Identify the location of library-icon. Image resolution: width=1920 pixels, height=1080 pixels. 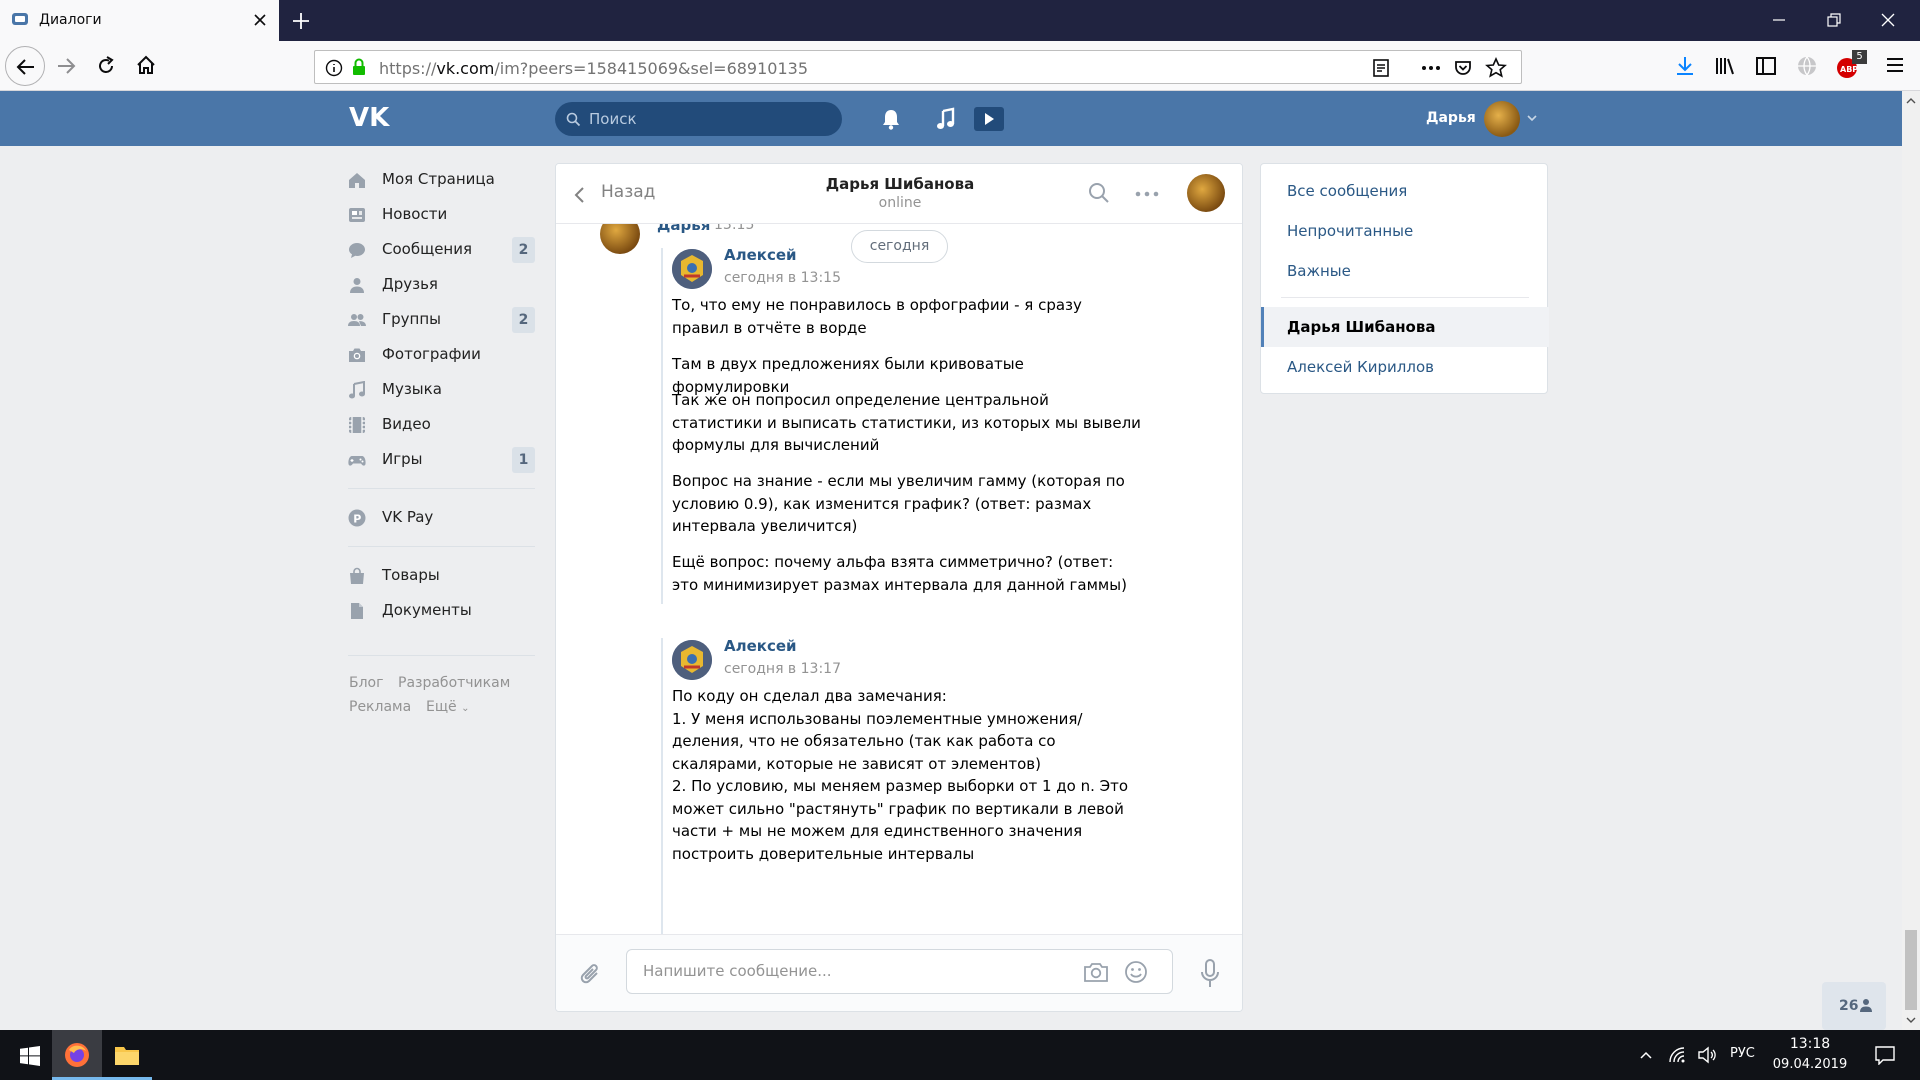
(1725, 66).